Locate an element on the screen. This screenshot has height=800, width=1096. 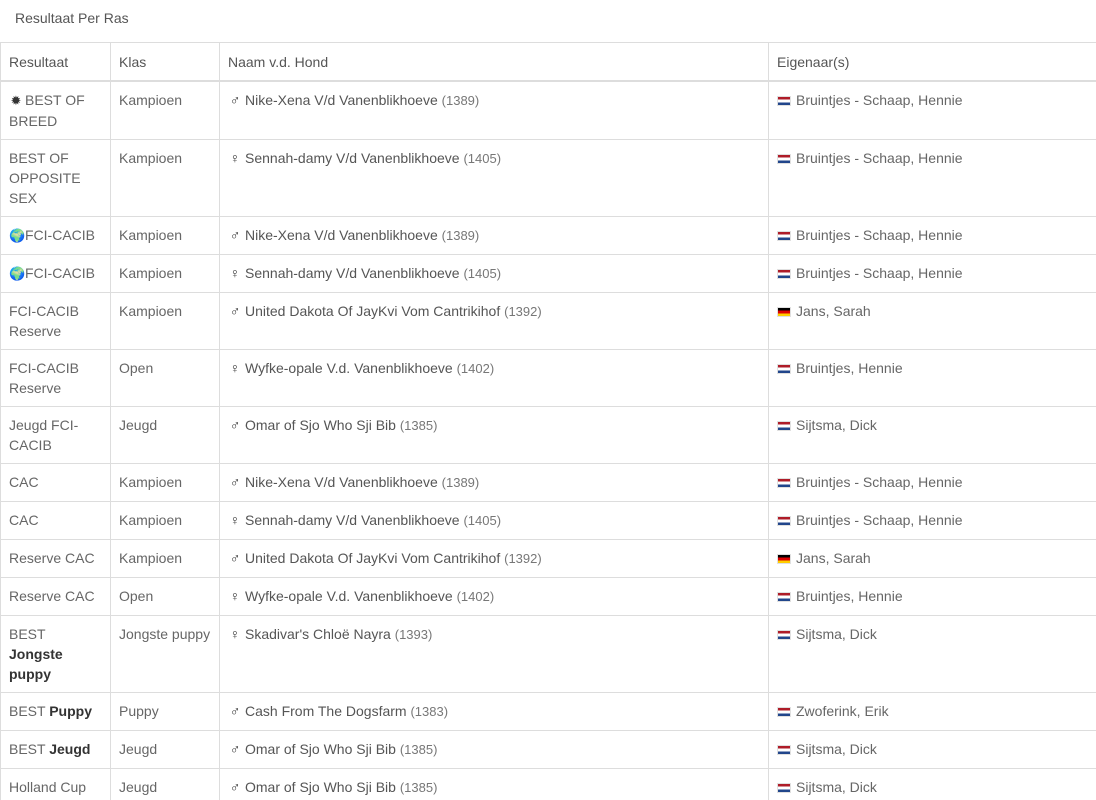
klas-cell: Open is located at coordinates (165, 378).